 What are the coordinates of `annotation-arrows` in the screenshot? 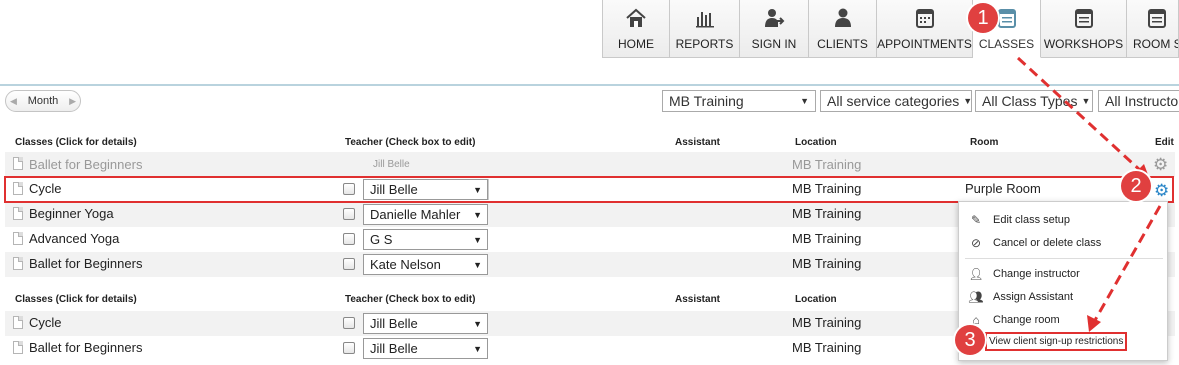 It's located at (1089, 194).